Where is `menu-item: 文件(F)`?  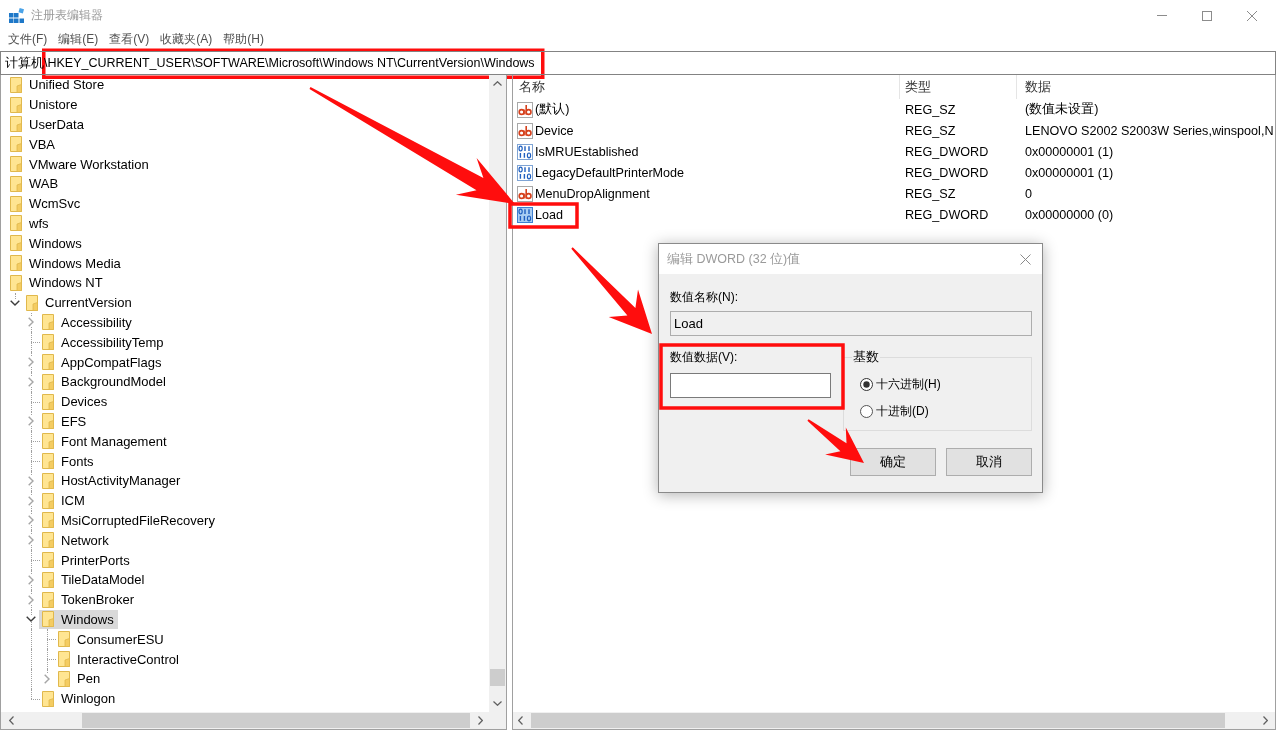
menu-item: 文件(F) is located at coordinates (28, 39).